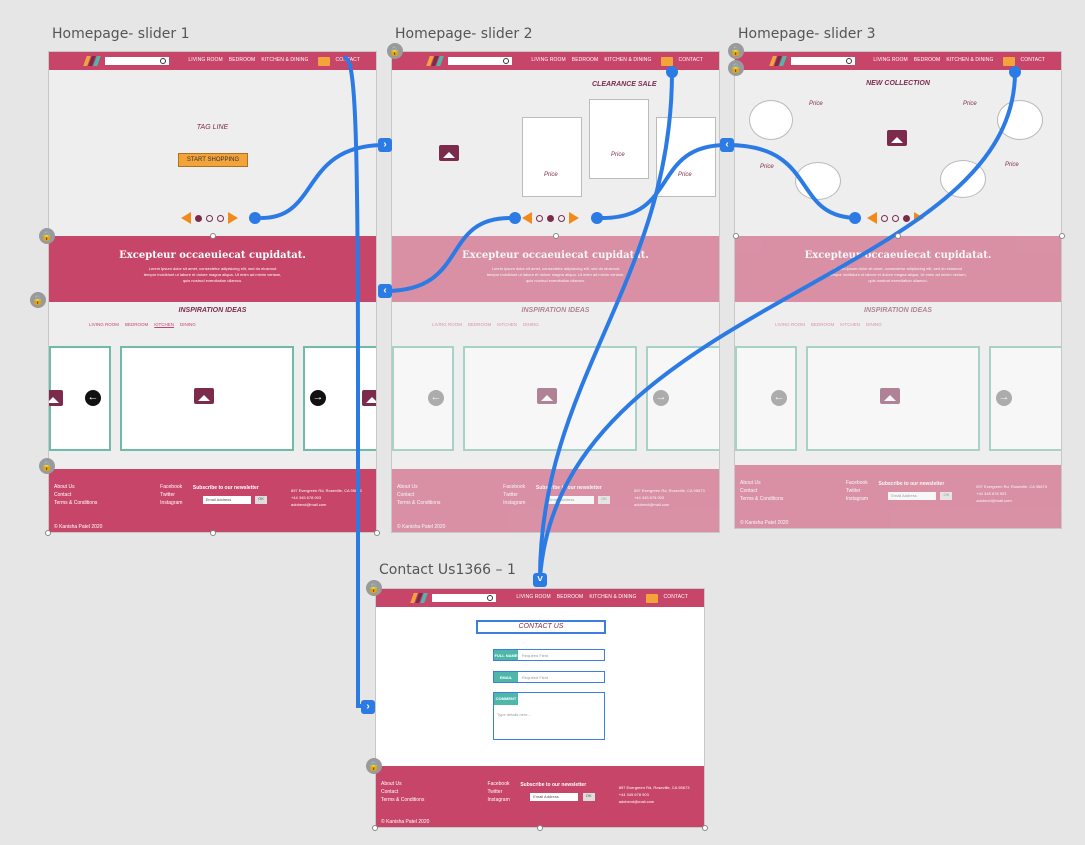 The height and width of the screenshot is (845, 1085). I want to click on wire-slider1-to-slider2, so click(323, 181).